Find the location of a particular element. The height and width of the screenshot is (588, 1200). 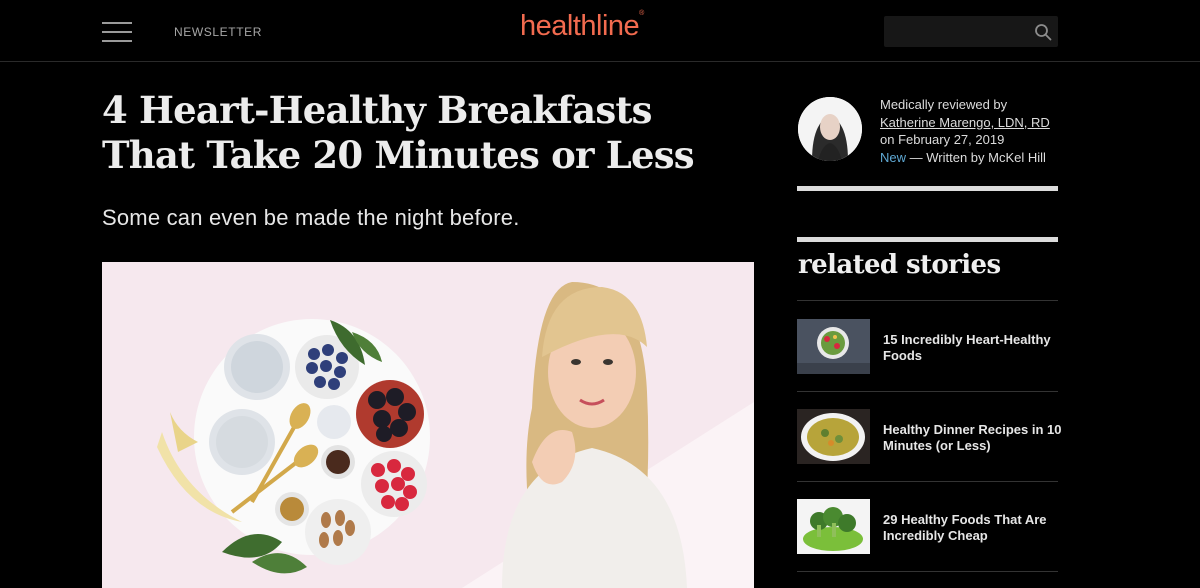

menu-icon is located at coordinates (117, 32).